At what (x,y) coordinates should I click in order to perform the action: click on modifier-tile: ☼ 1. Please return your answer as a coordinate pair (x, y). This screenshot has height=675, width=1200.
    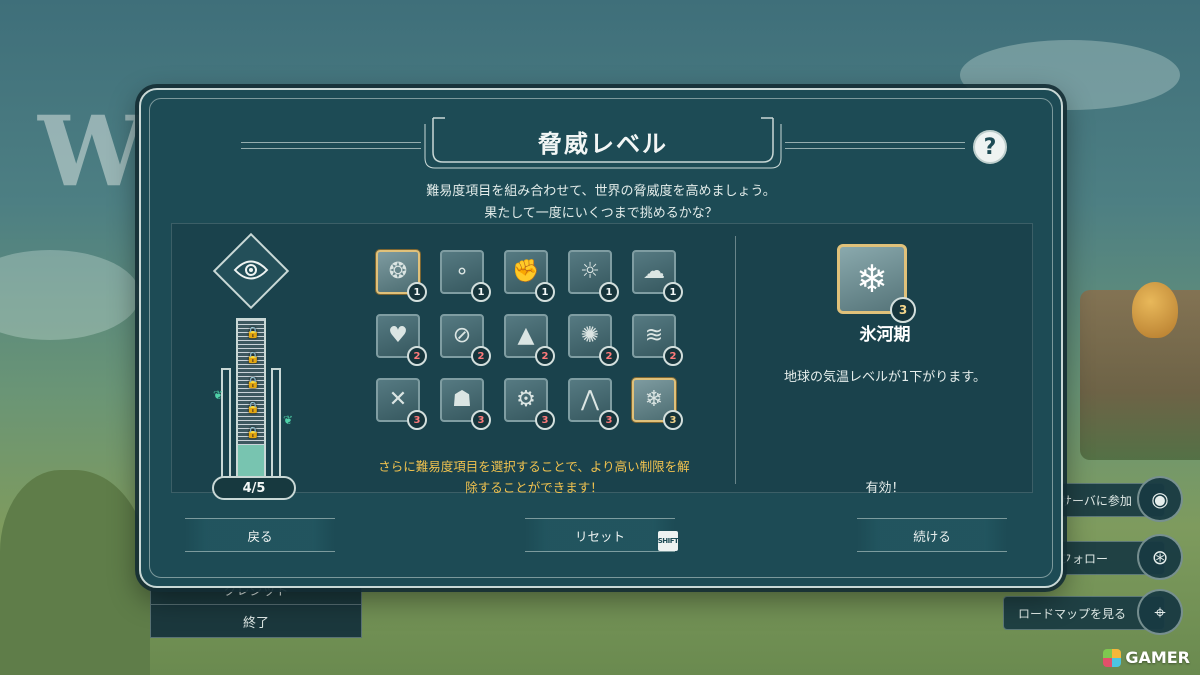
    Looking at the image, I should click on (593, 276).